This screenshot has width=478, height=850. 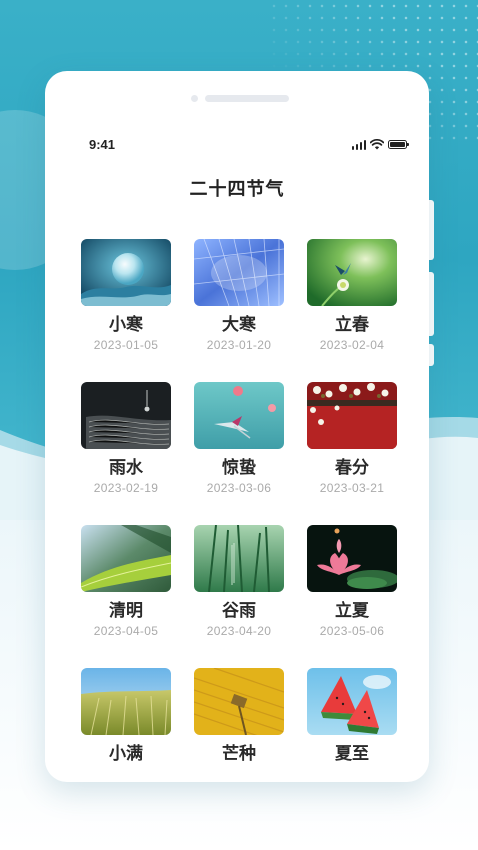 I want to click on watermelon-slices-photo, so click(x=352, y=701).